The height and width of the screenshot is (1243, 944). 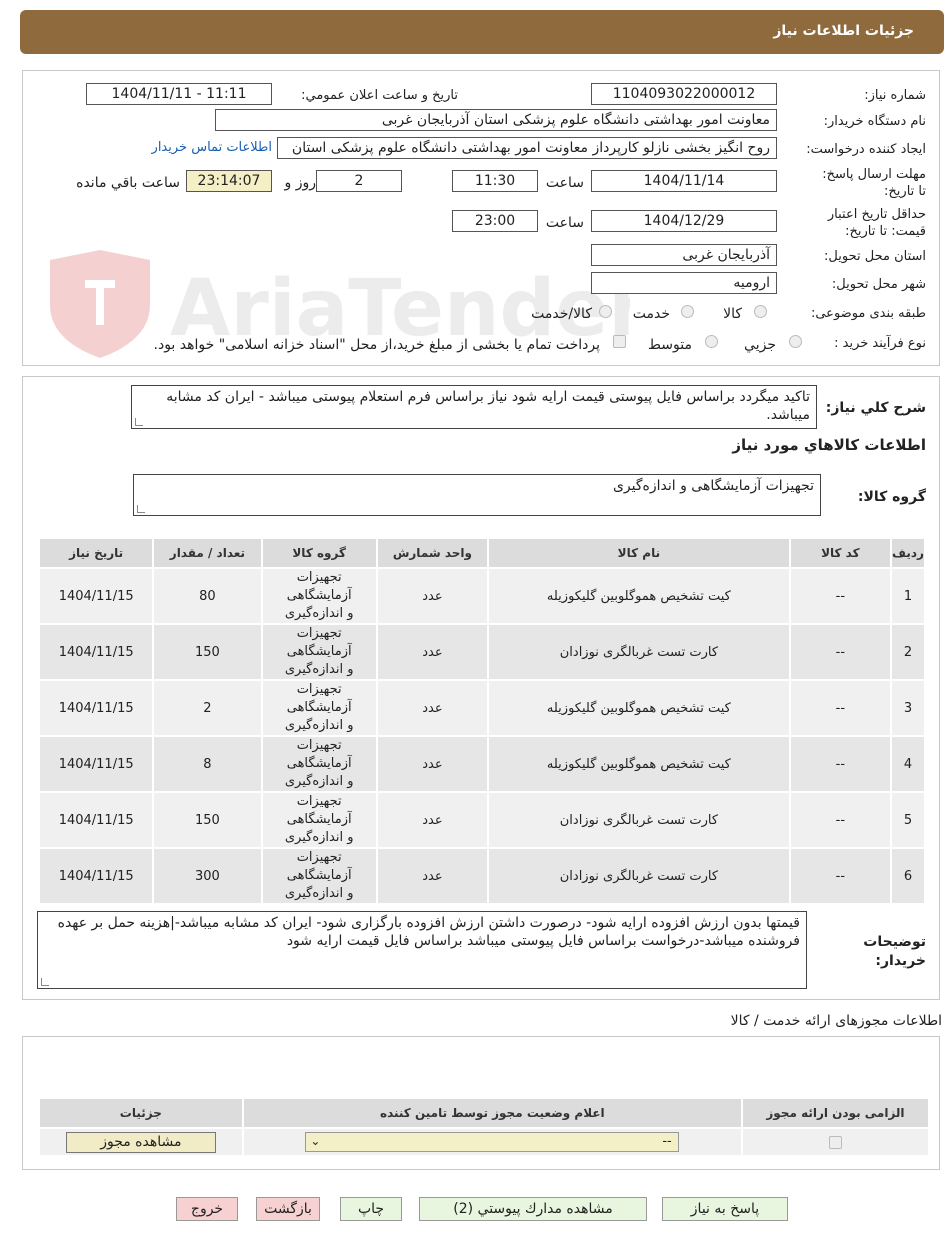 I want to click on back-button: بازگشت, so click(x=288, y=1209).